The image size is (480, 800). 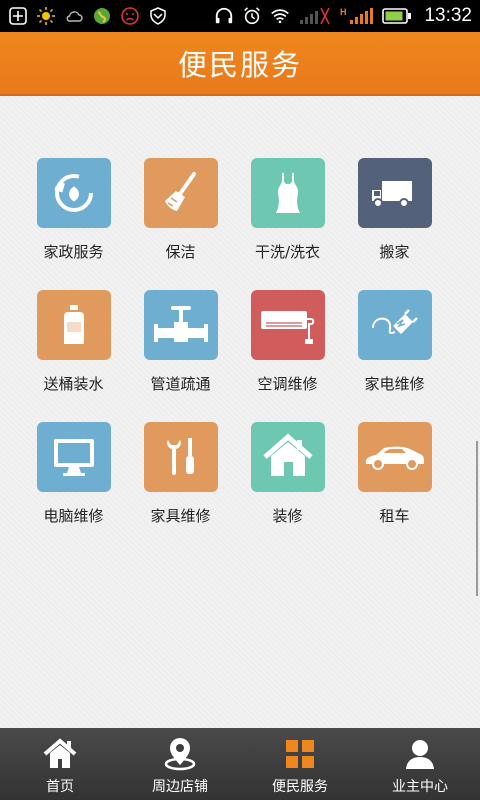 What do you see at coordinates (46, 16) in the screenshot?
I see `sun-icon` at bounding box center [46, 16].